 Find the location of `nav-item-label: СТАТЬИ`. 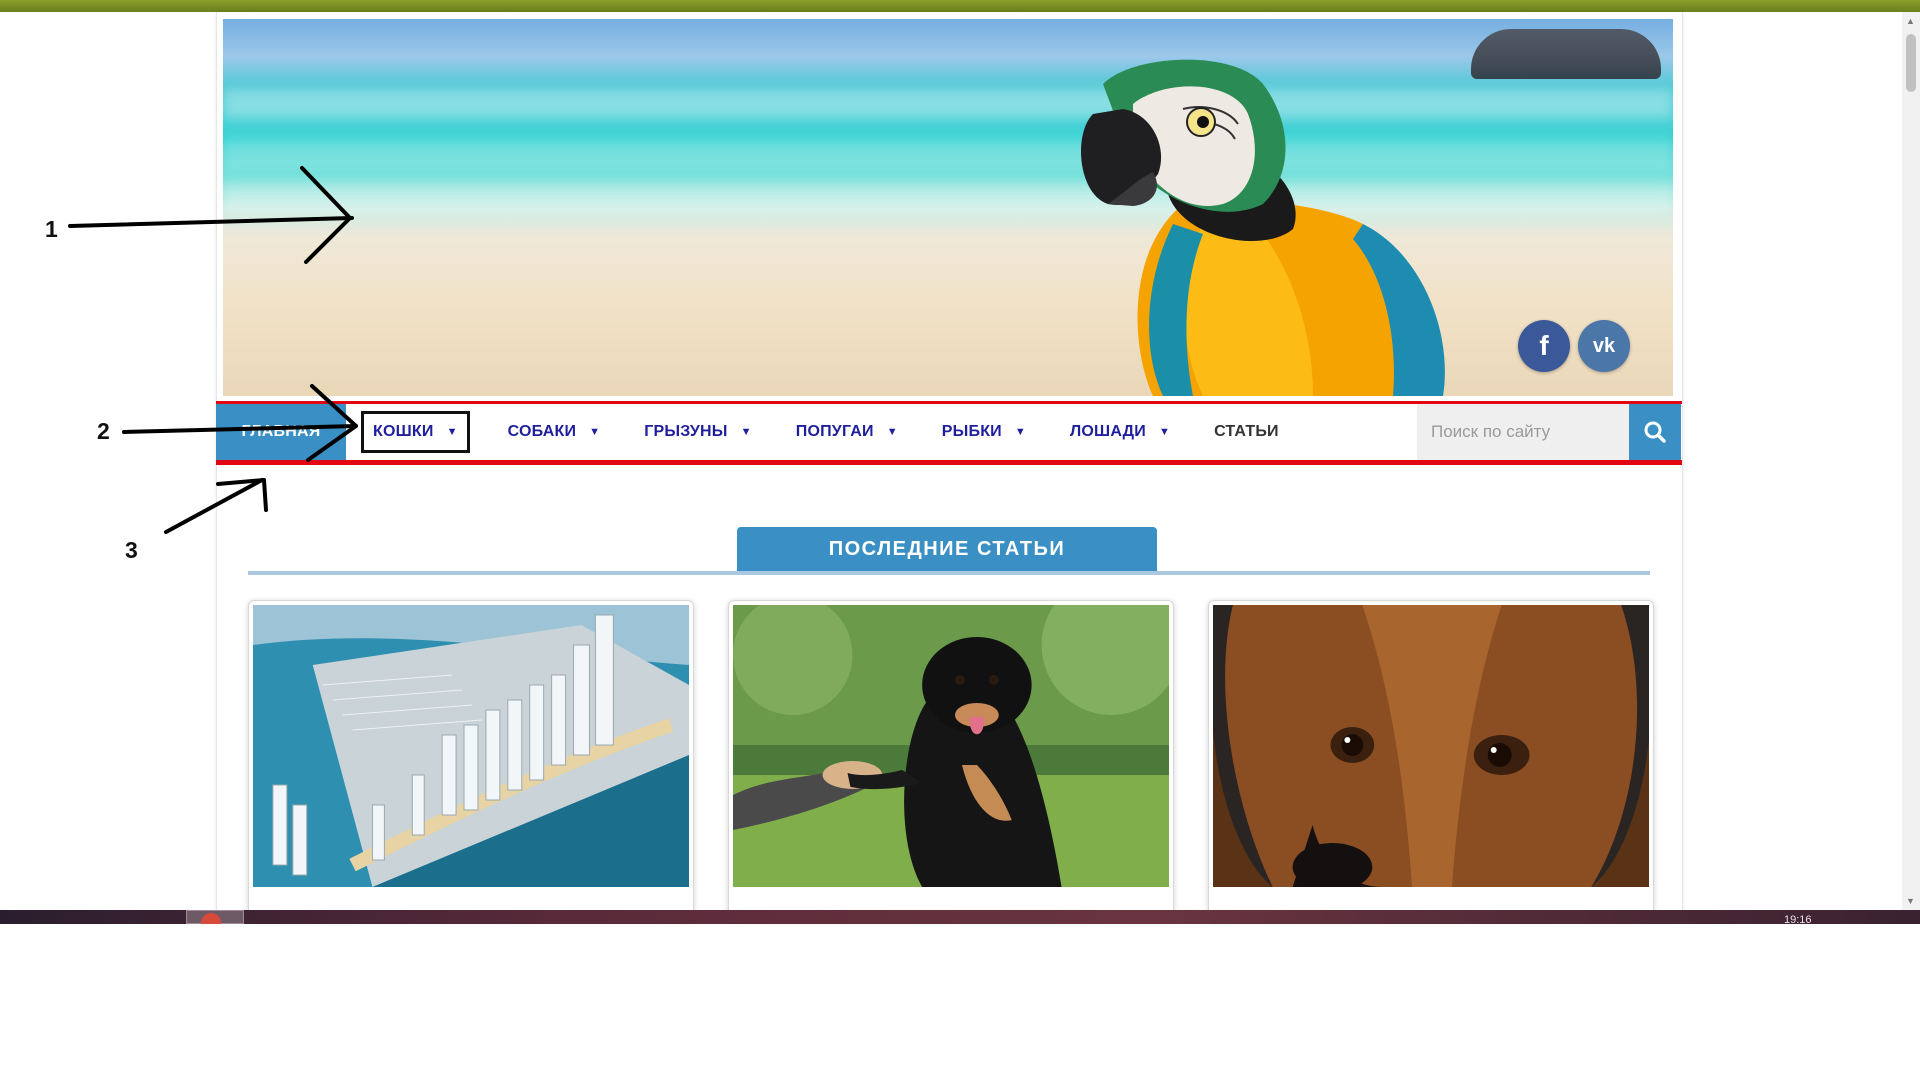

nav-item-label: СТАТЬИ is located at coordinates (1246, 431).